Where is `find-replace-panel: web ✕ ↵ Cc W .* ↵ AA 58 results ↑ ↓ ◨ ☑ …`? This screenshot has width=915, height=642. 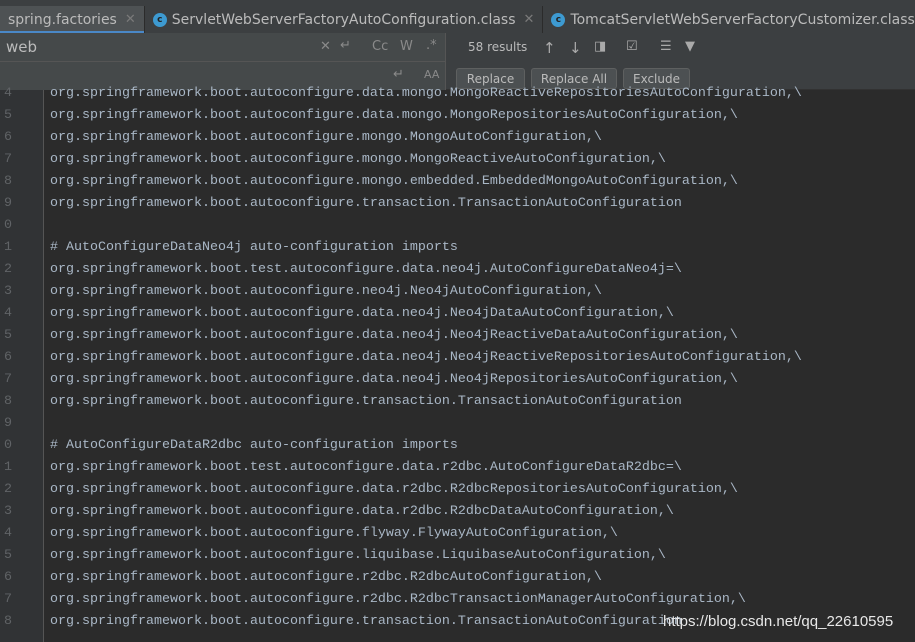
find-replace-panel: web ✕ ↵ Cc W .* ↵ AA 58 results ↑ ↓ ◨ ☑ … is located at coordinates (457, 61).